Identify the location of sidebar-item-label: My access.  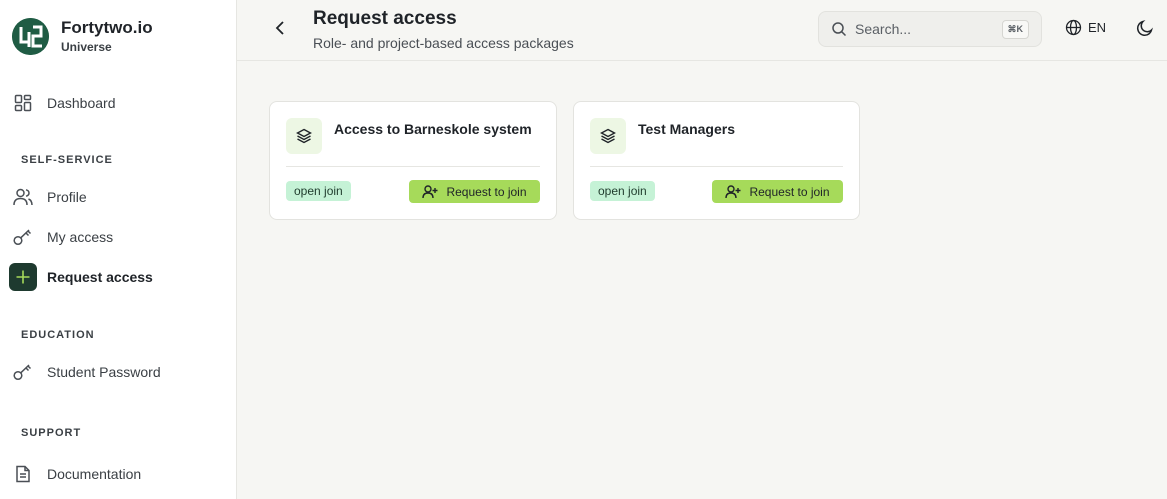
(80, 237).